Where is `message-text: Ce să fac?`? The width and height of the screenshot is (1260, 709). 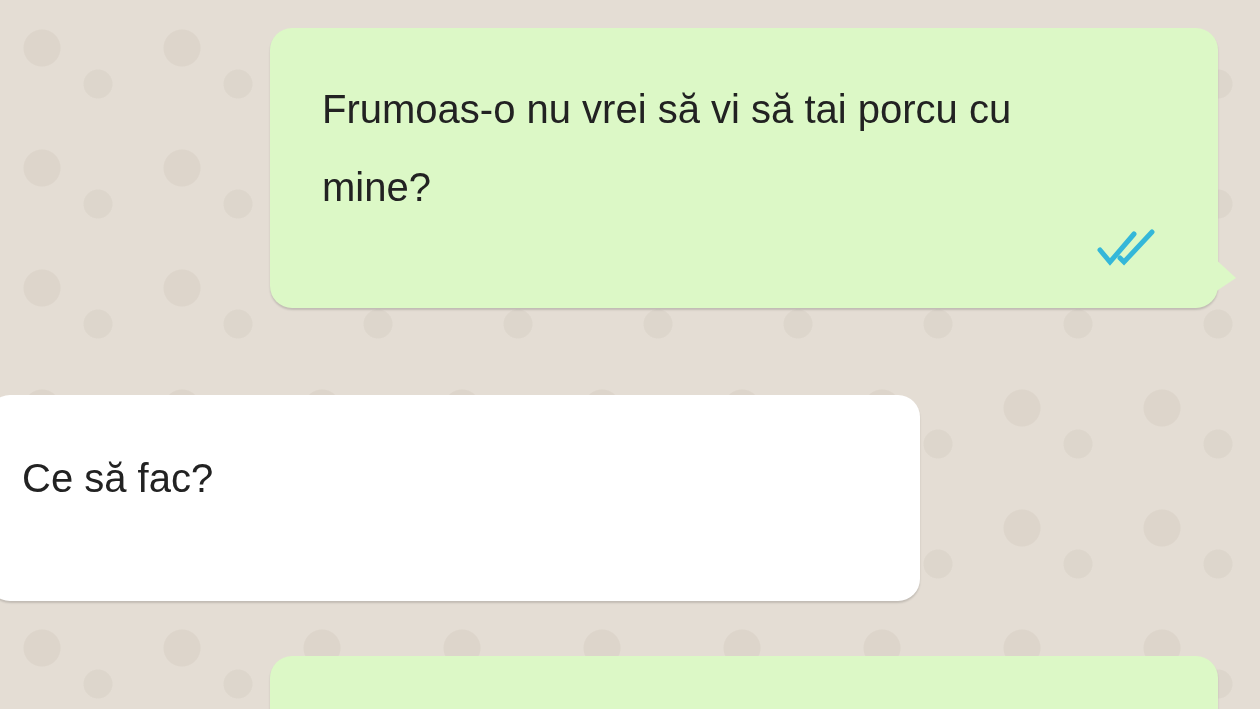
message-text: Ce să fac? is located at coordinates (118, 478).